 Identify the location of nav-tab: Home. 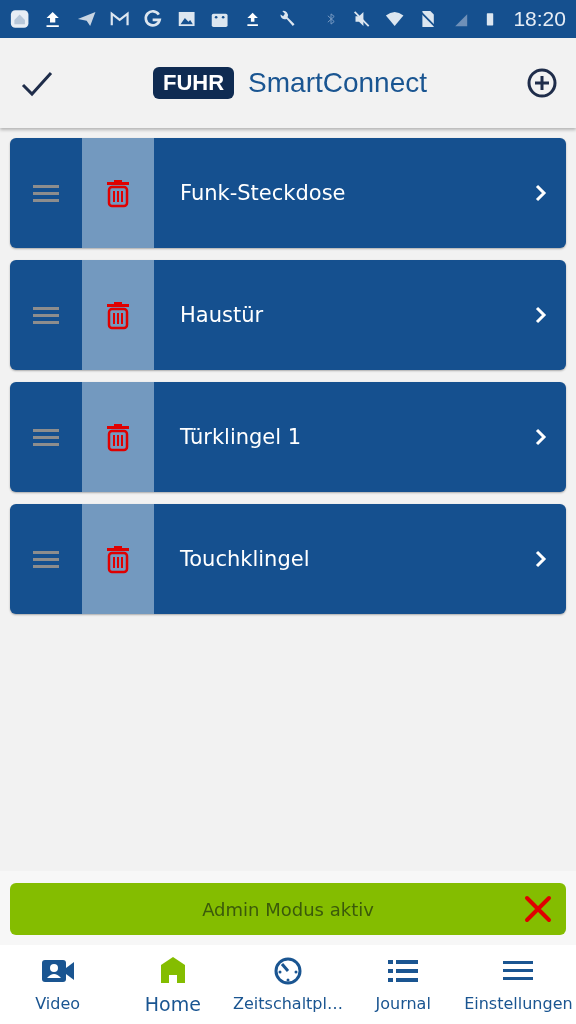
(173, 984).